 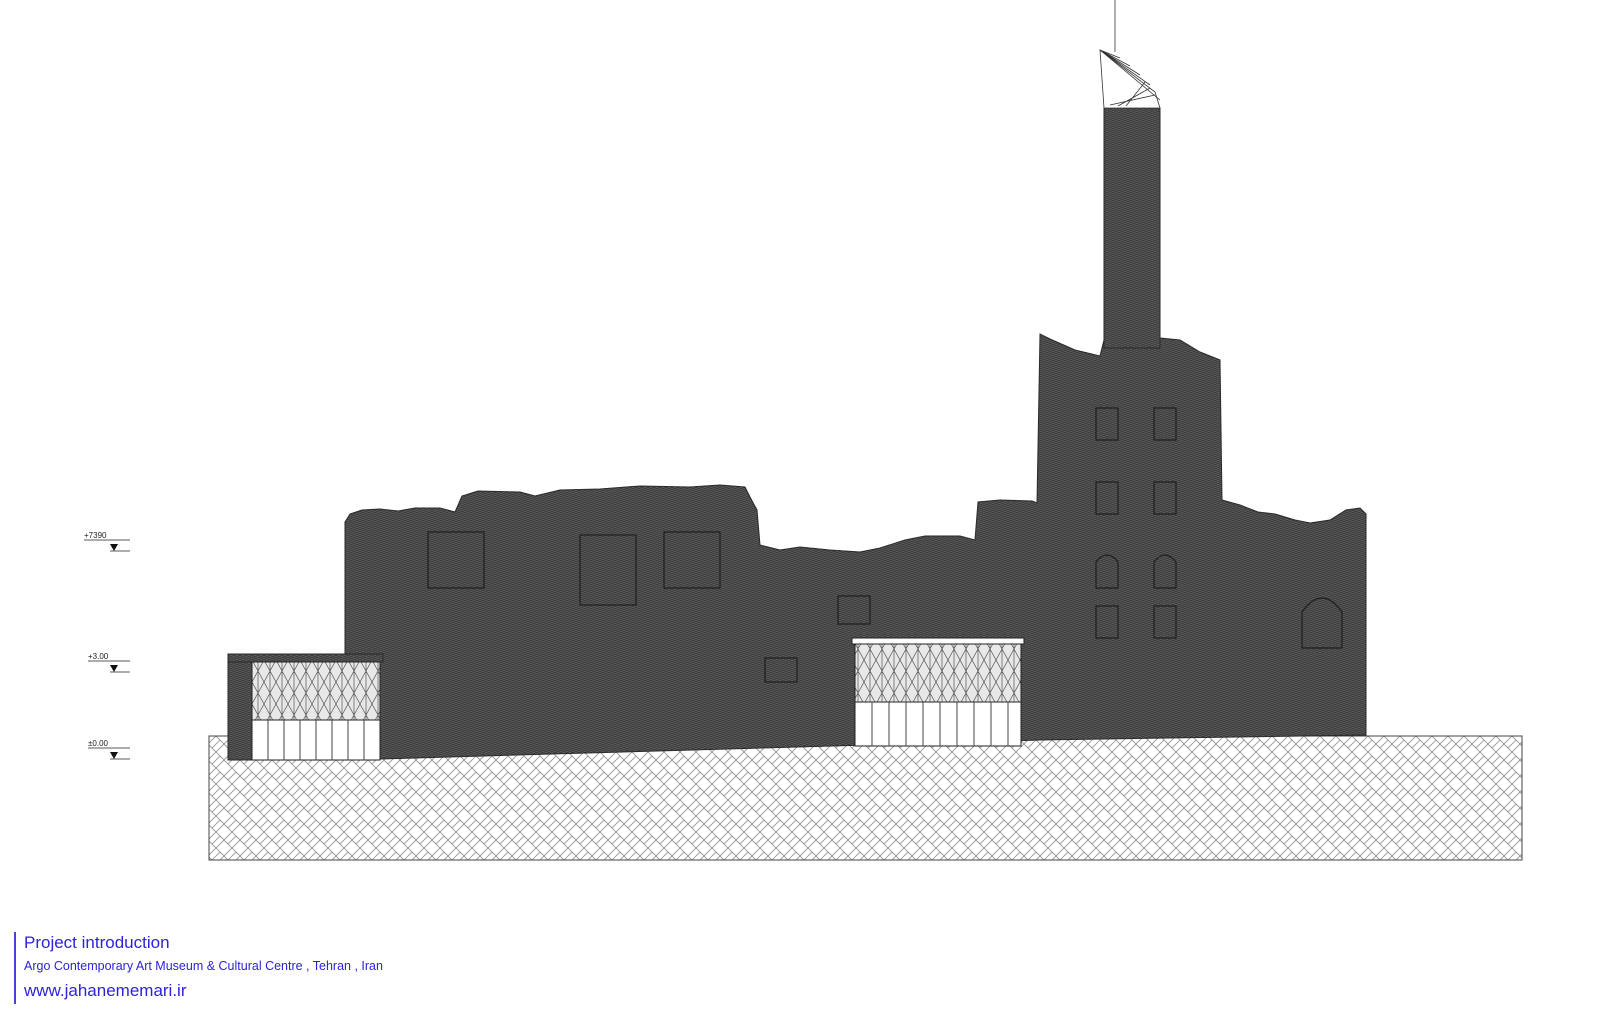 What do you see at coordinates (95, 535) in the screenshot?
I see `level-label: +7390` at bounding box center [95, 535].